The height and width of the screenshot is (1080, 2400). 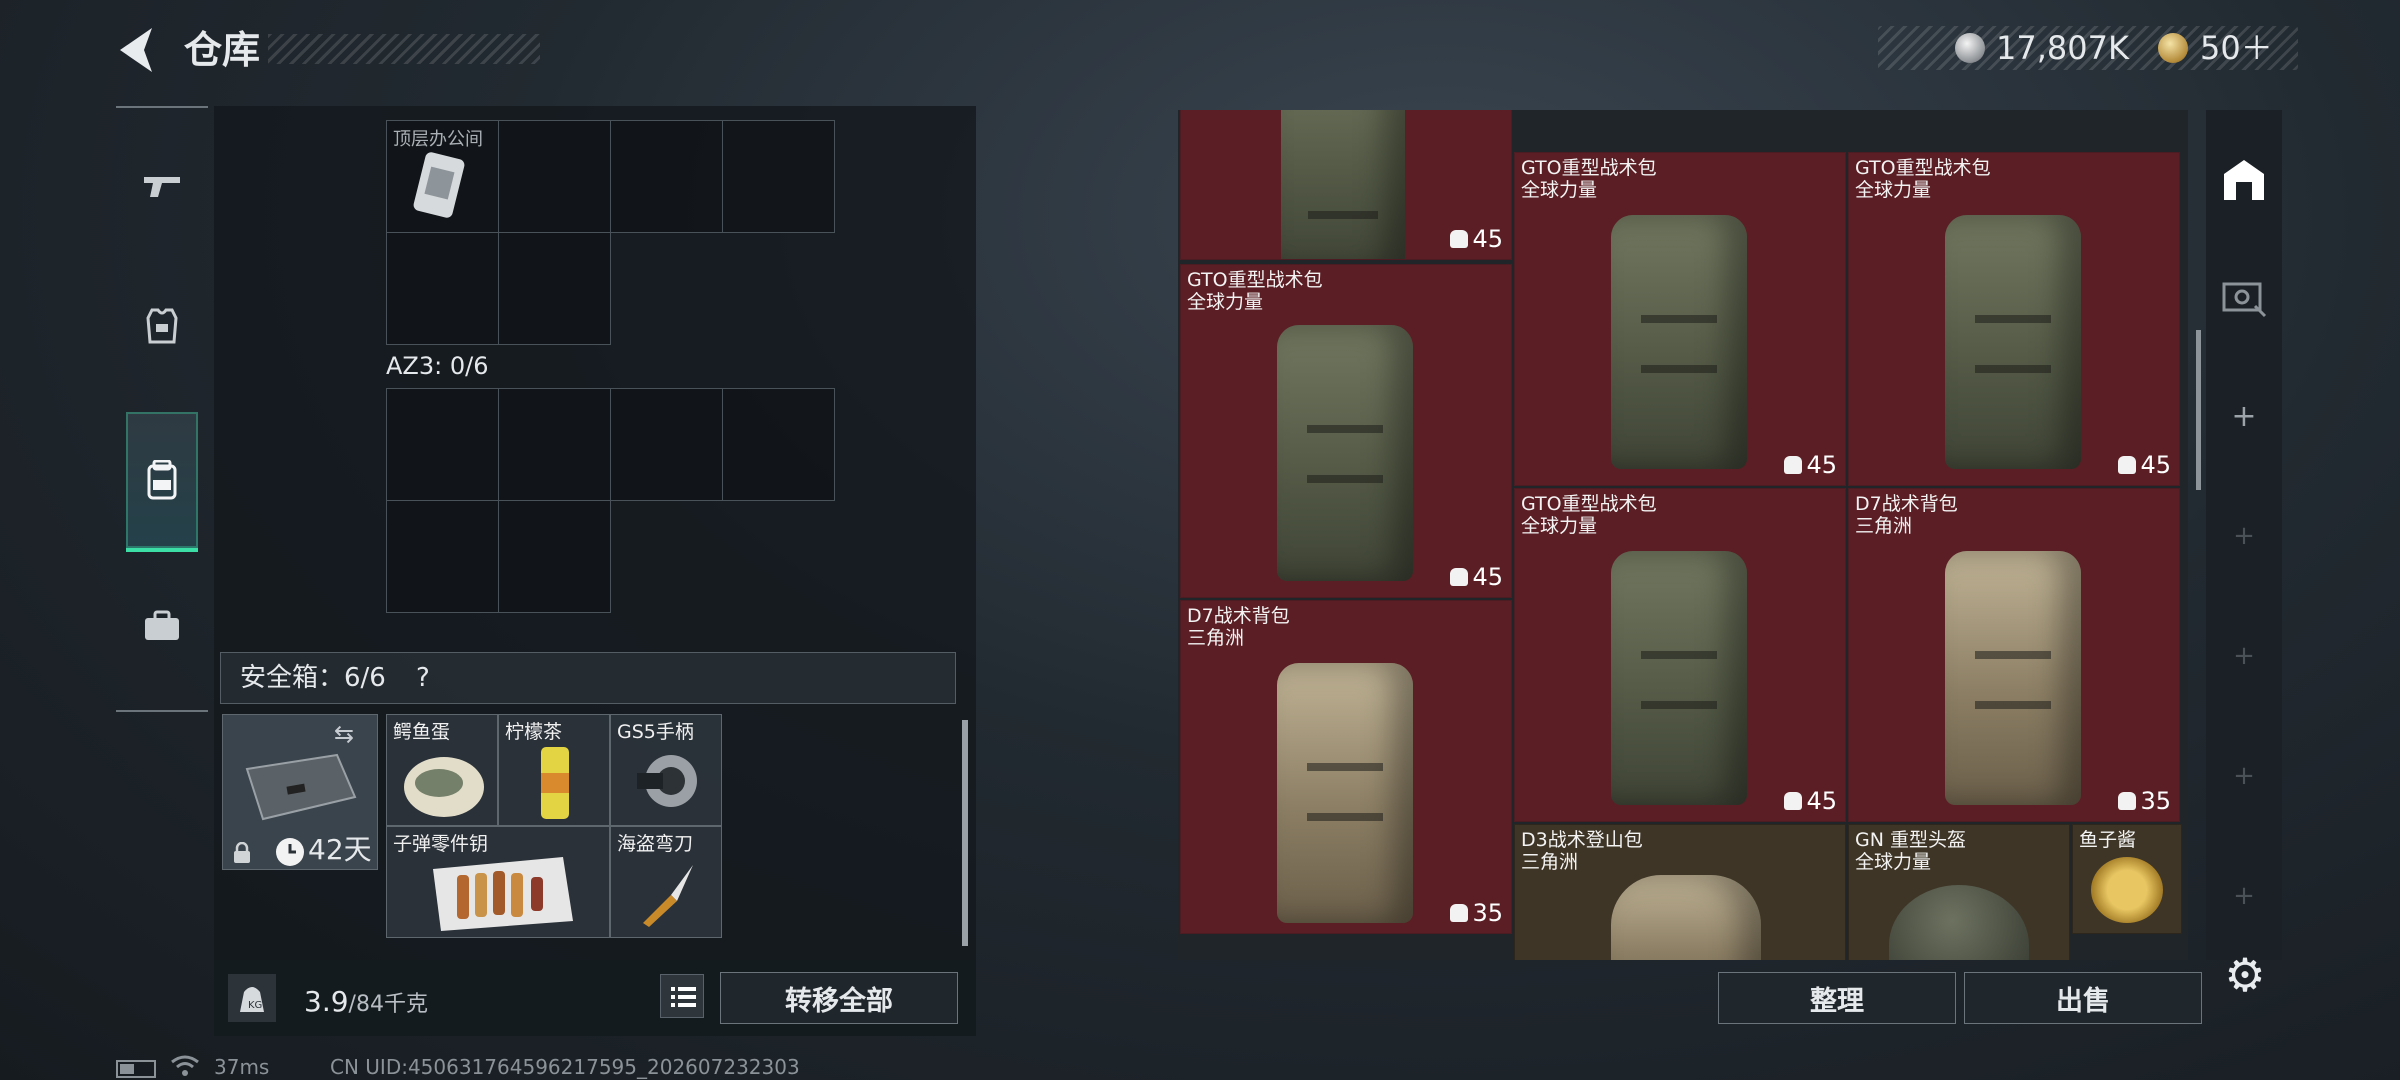 What do you see at coordinates (1970, 48) in the screenshot?
I see `silver-coin-icon` at bounding box center [1970, 48].